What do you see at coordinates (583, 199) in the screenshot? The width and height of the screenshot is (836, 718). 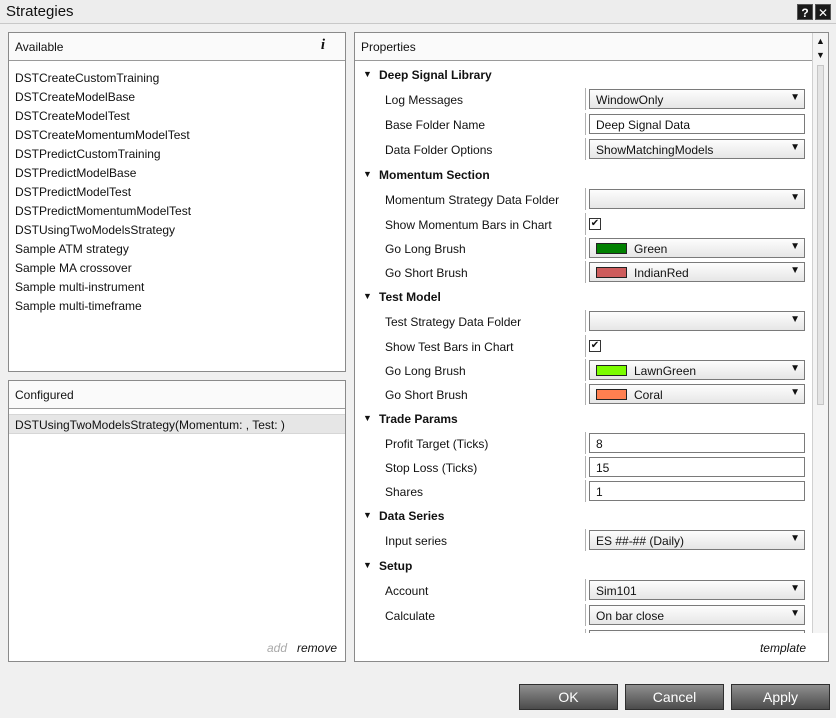 I see `property-row-momentum-strategy-data-folder: Momentum Strategy Data Folder ▼` at bounding box center [583, 199].